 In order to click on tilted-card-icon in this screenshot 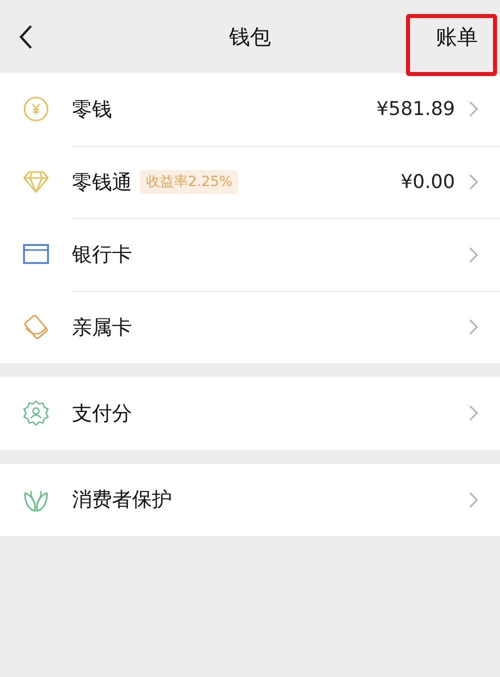, I will do `click(36, 327)`.